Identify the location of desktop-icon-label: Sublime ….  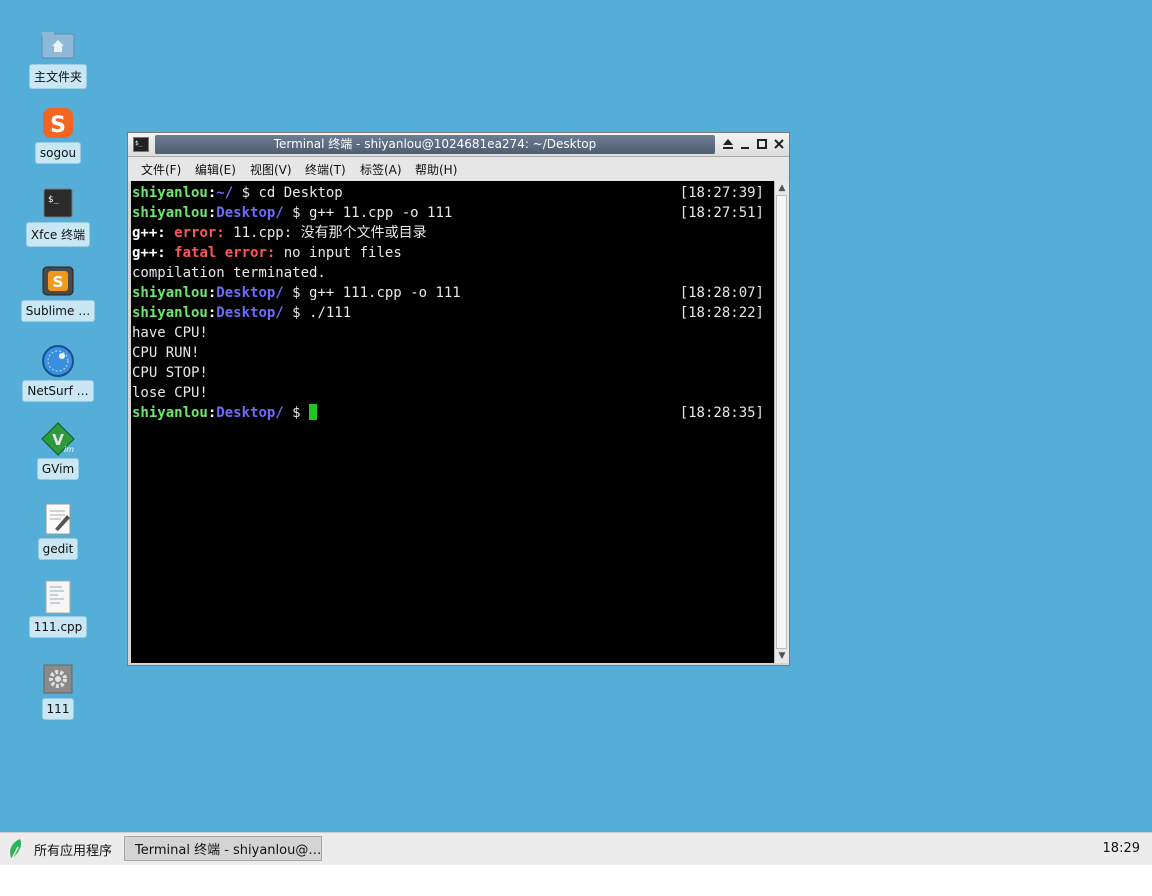
(58, 311).